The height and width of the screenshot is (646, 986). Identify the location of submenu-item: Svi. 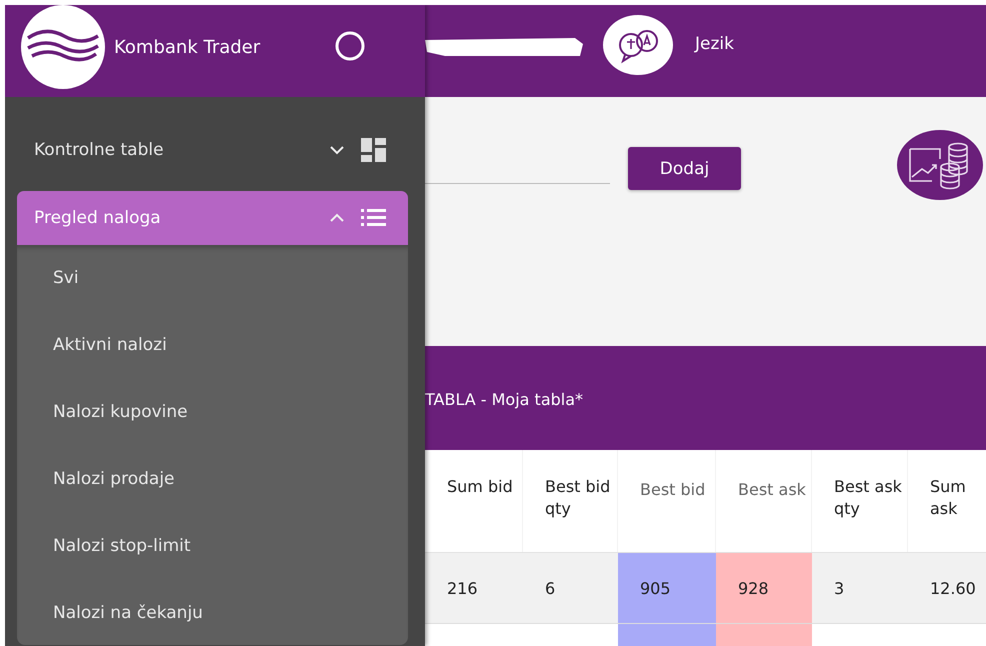
(212, 278).